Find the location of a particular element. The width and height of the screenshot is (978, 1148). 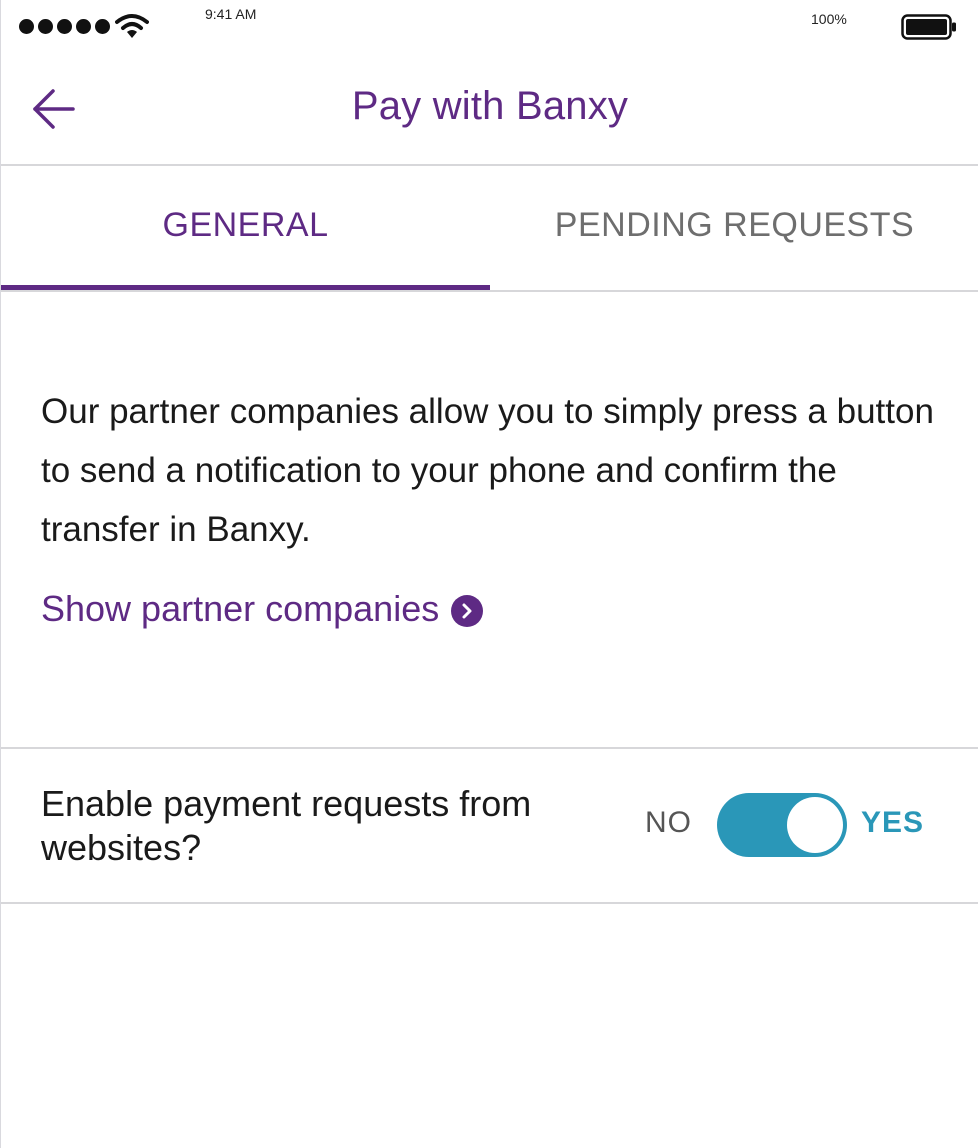

toggle-knob is located at coordinates (815, 825).